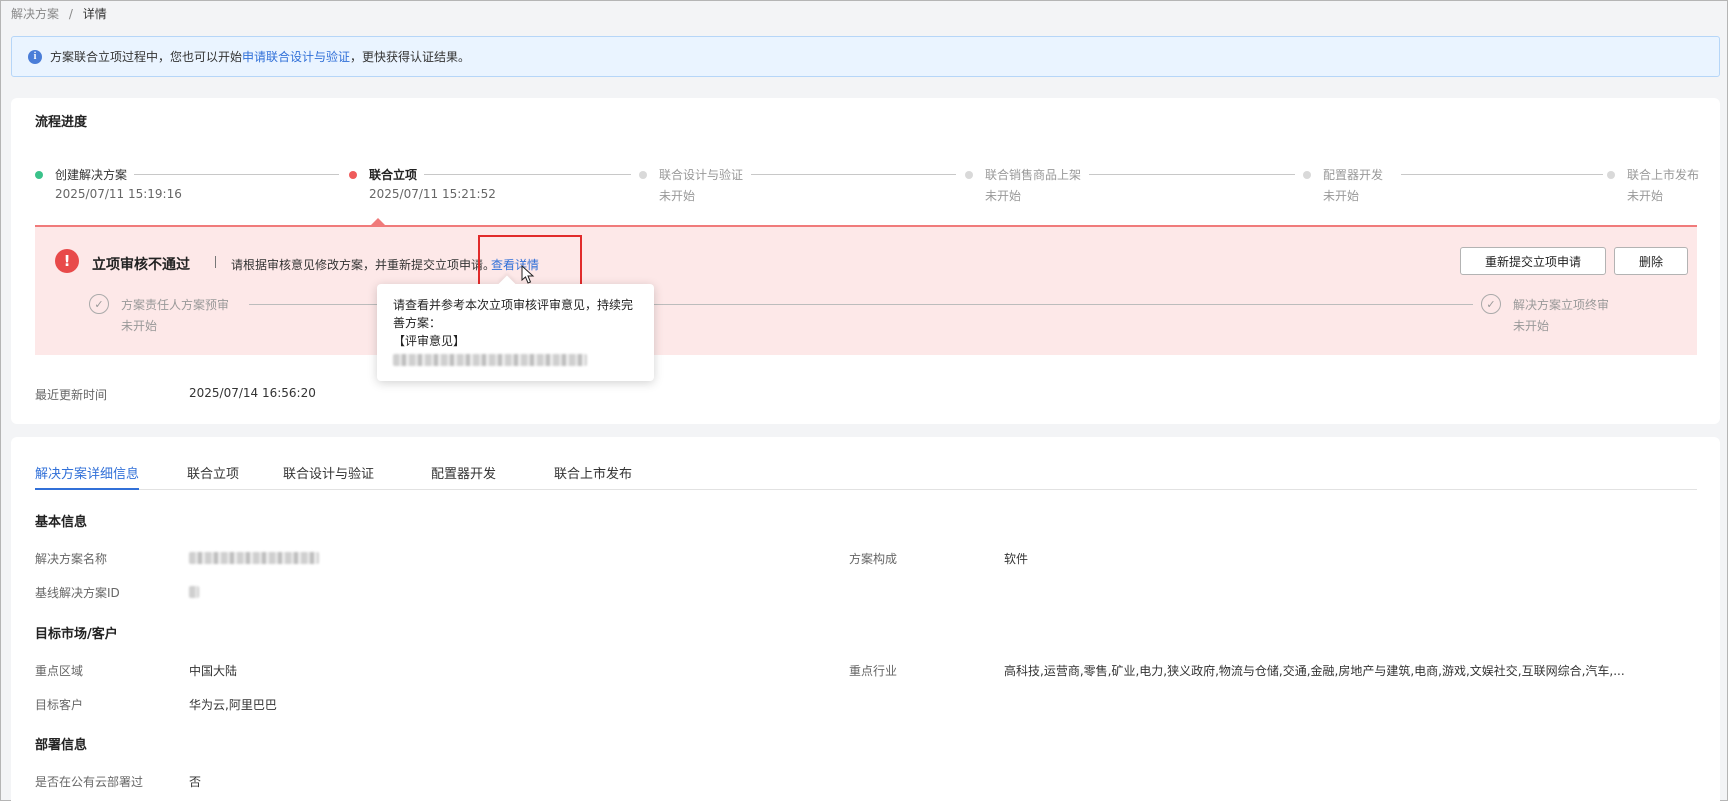 The height and width of the screenshot is (801, 1728). Describe the element at coordinates (393, 175) in the screenshot. I see `step-title: 联合立项` at that location.